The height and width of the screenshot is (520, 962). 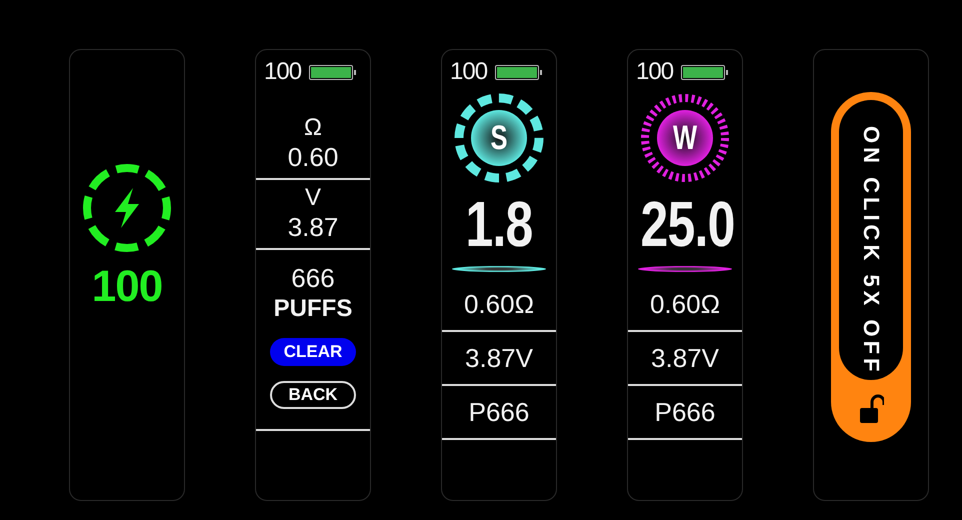 I want to click on back-button: BACK, so click(x=313, y=395).